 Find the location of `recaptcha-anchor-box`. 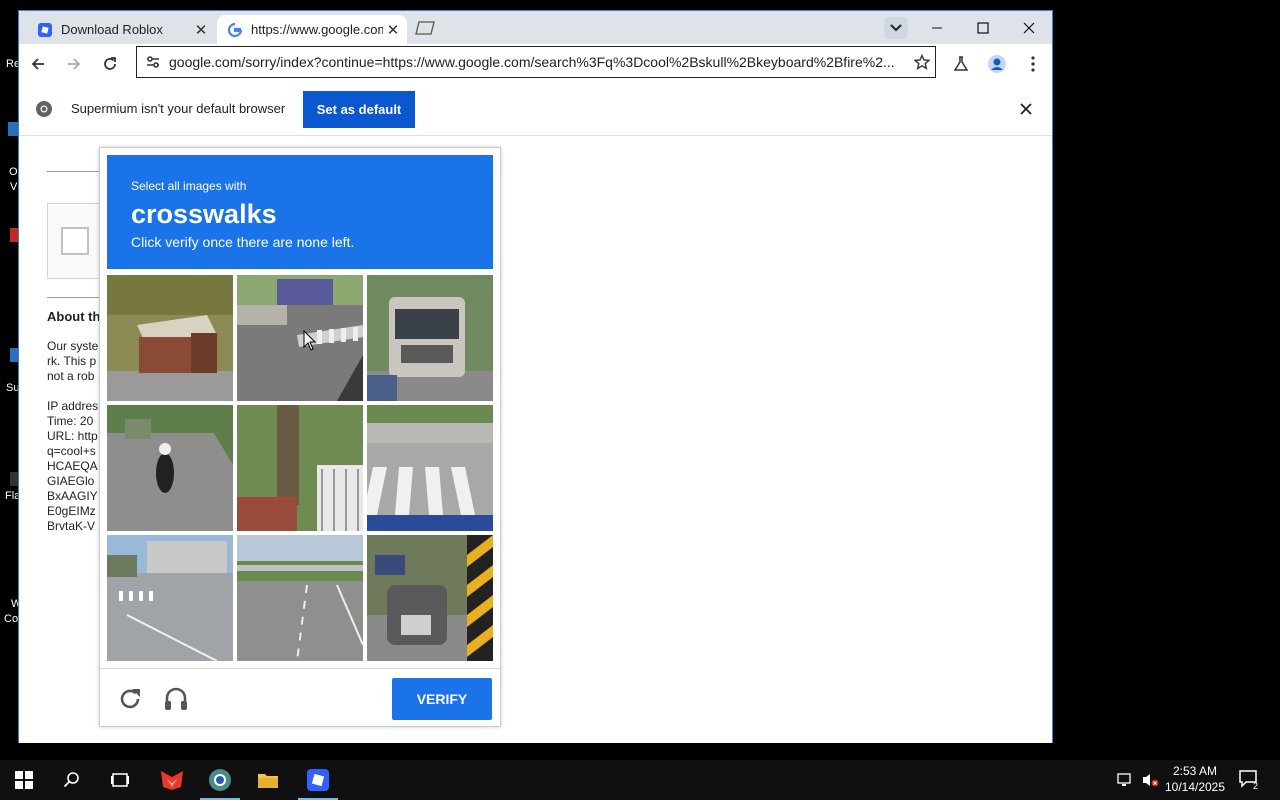

recaptcha-anchor-box is located at coordinates (77, 241).